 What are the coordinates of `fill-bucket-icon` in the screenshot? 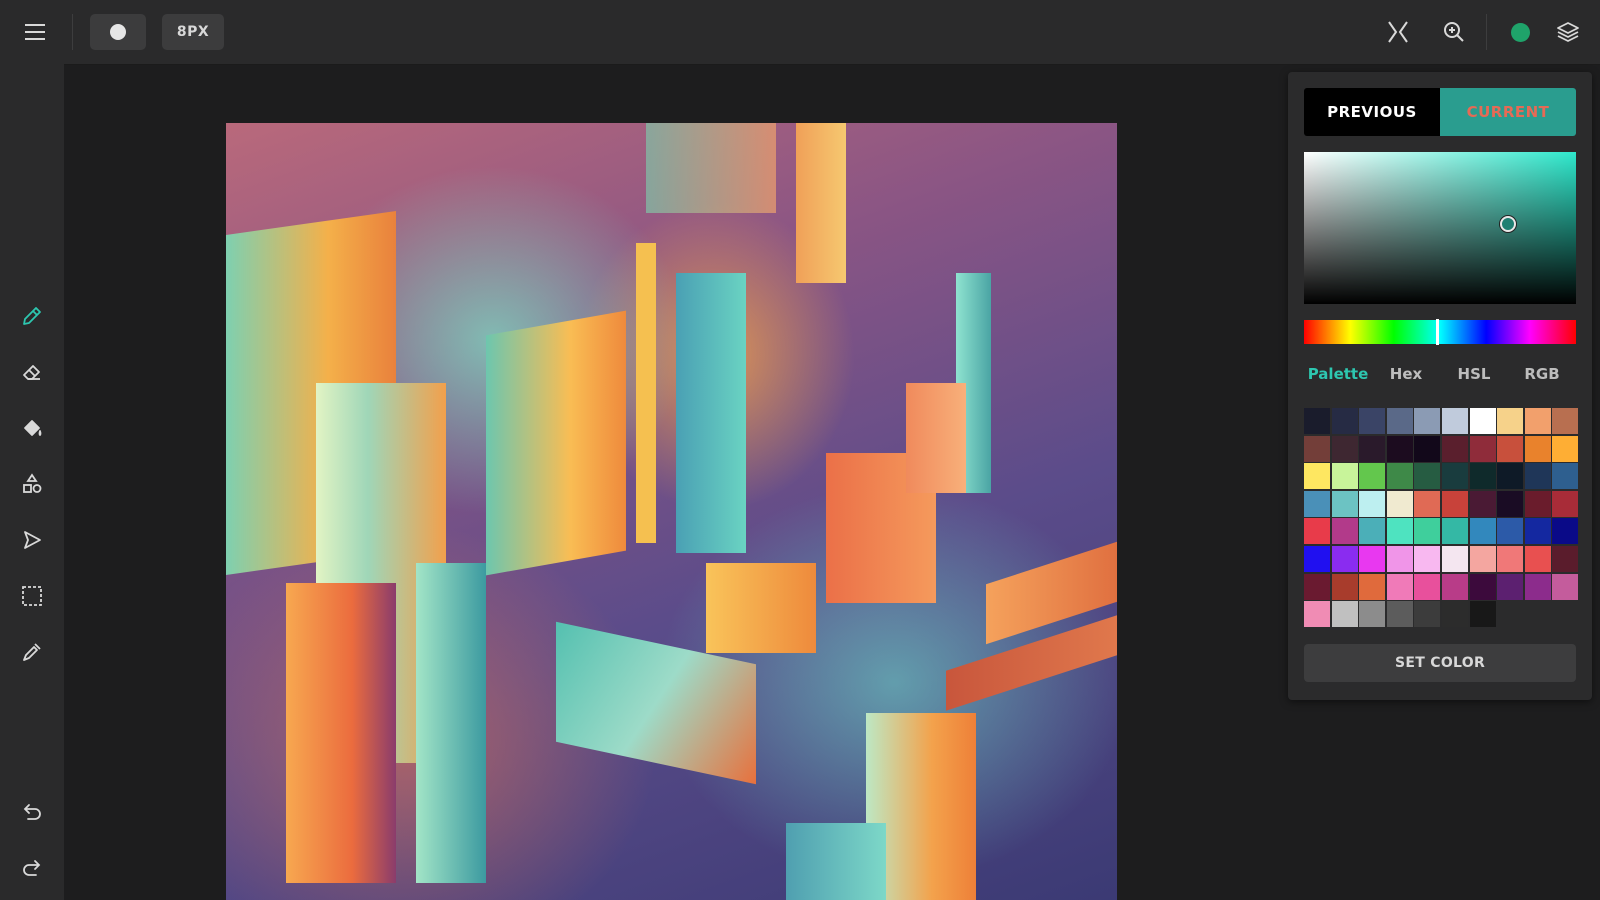 It's located at (32, 428).